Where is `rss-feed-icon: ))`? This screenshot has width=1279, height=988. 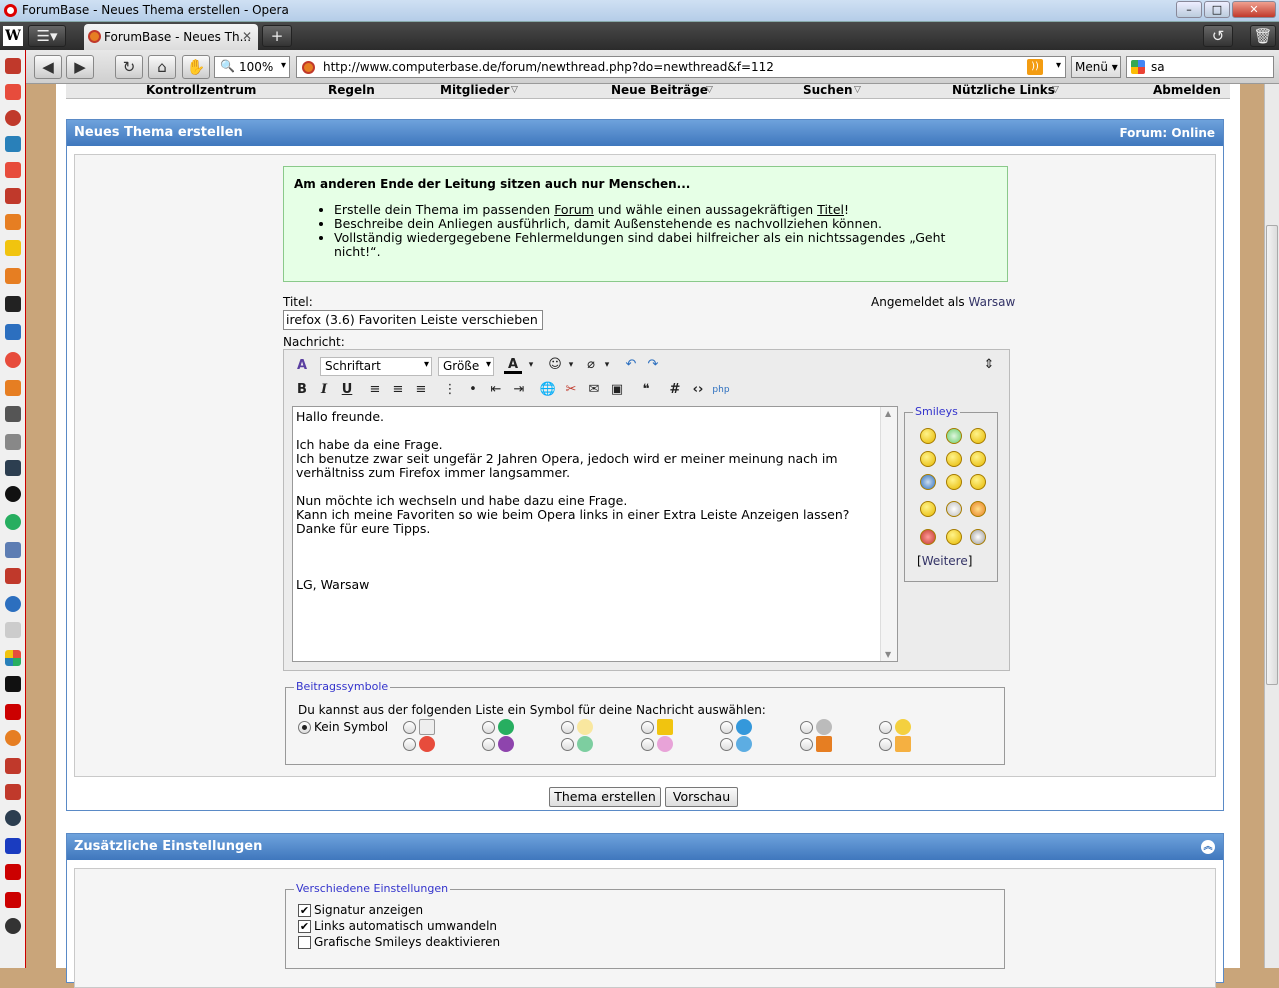
rss-feed-icon: )) is located at coordinates (1035, 67).